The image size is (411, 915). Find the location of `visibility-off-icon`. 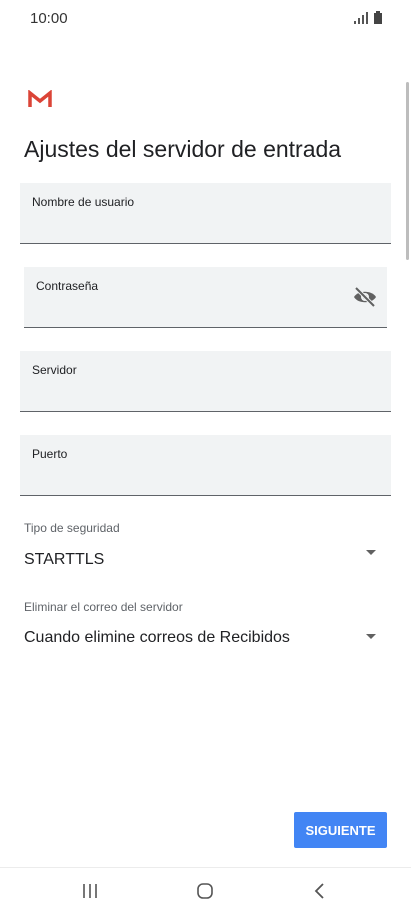

visibility-off-icon is located at coordinates (365, 297).